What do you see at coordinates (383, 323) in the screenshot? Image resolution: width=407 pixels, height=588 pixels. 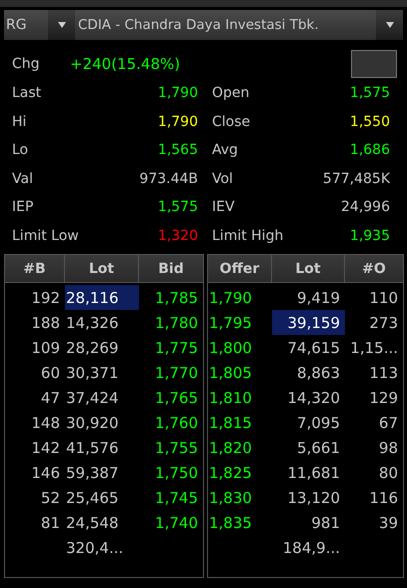 I see `count-cell-text: 273` at bounding box center [383, 323].